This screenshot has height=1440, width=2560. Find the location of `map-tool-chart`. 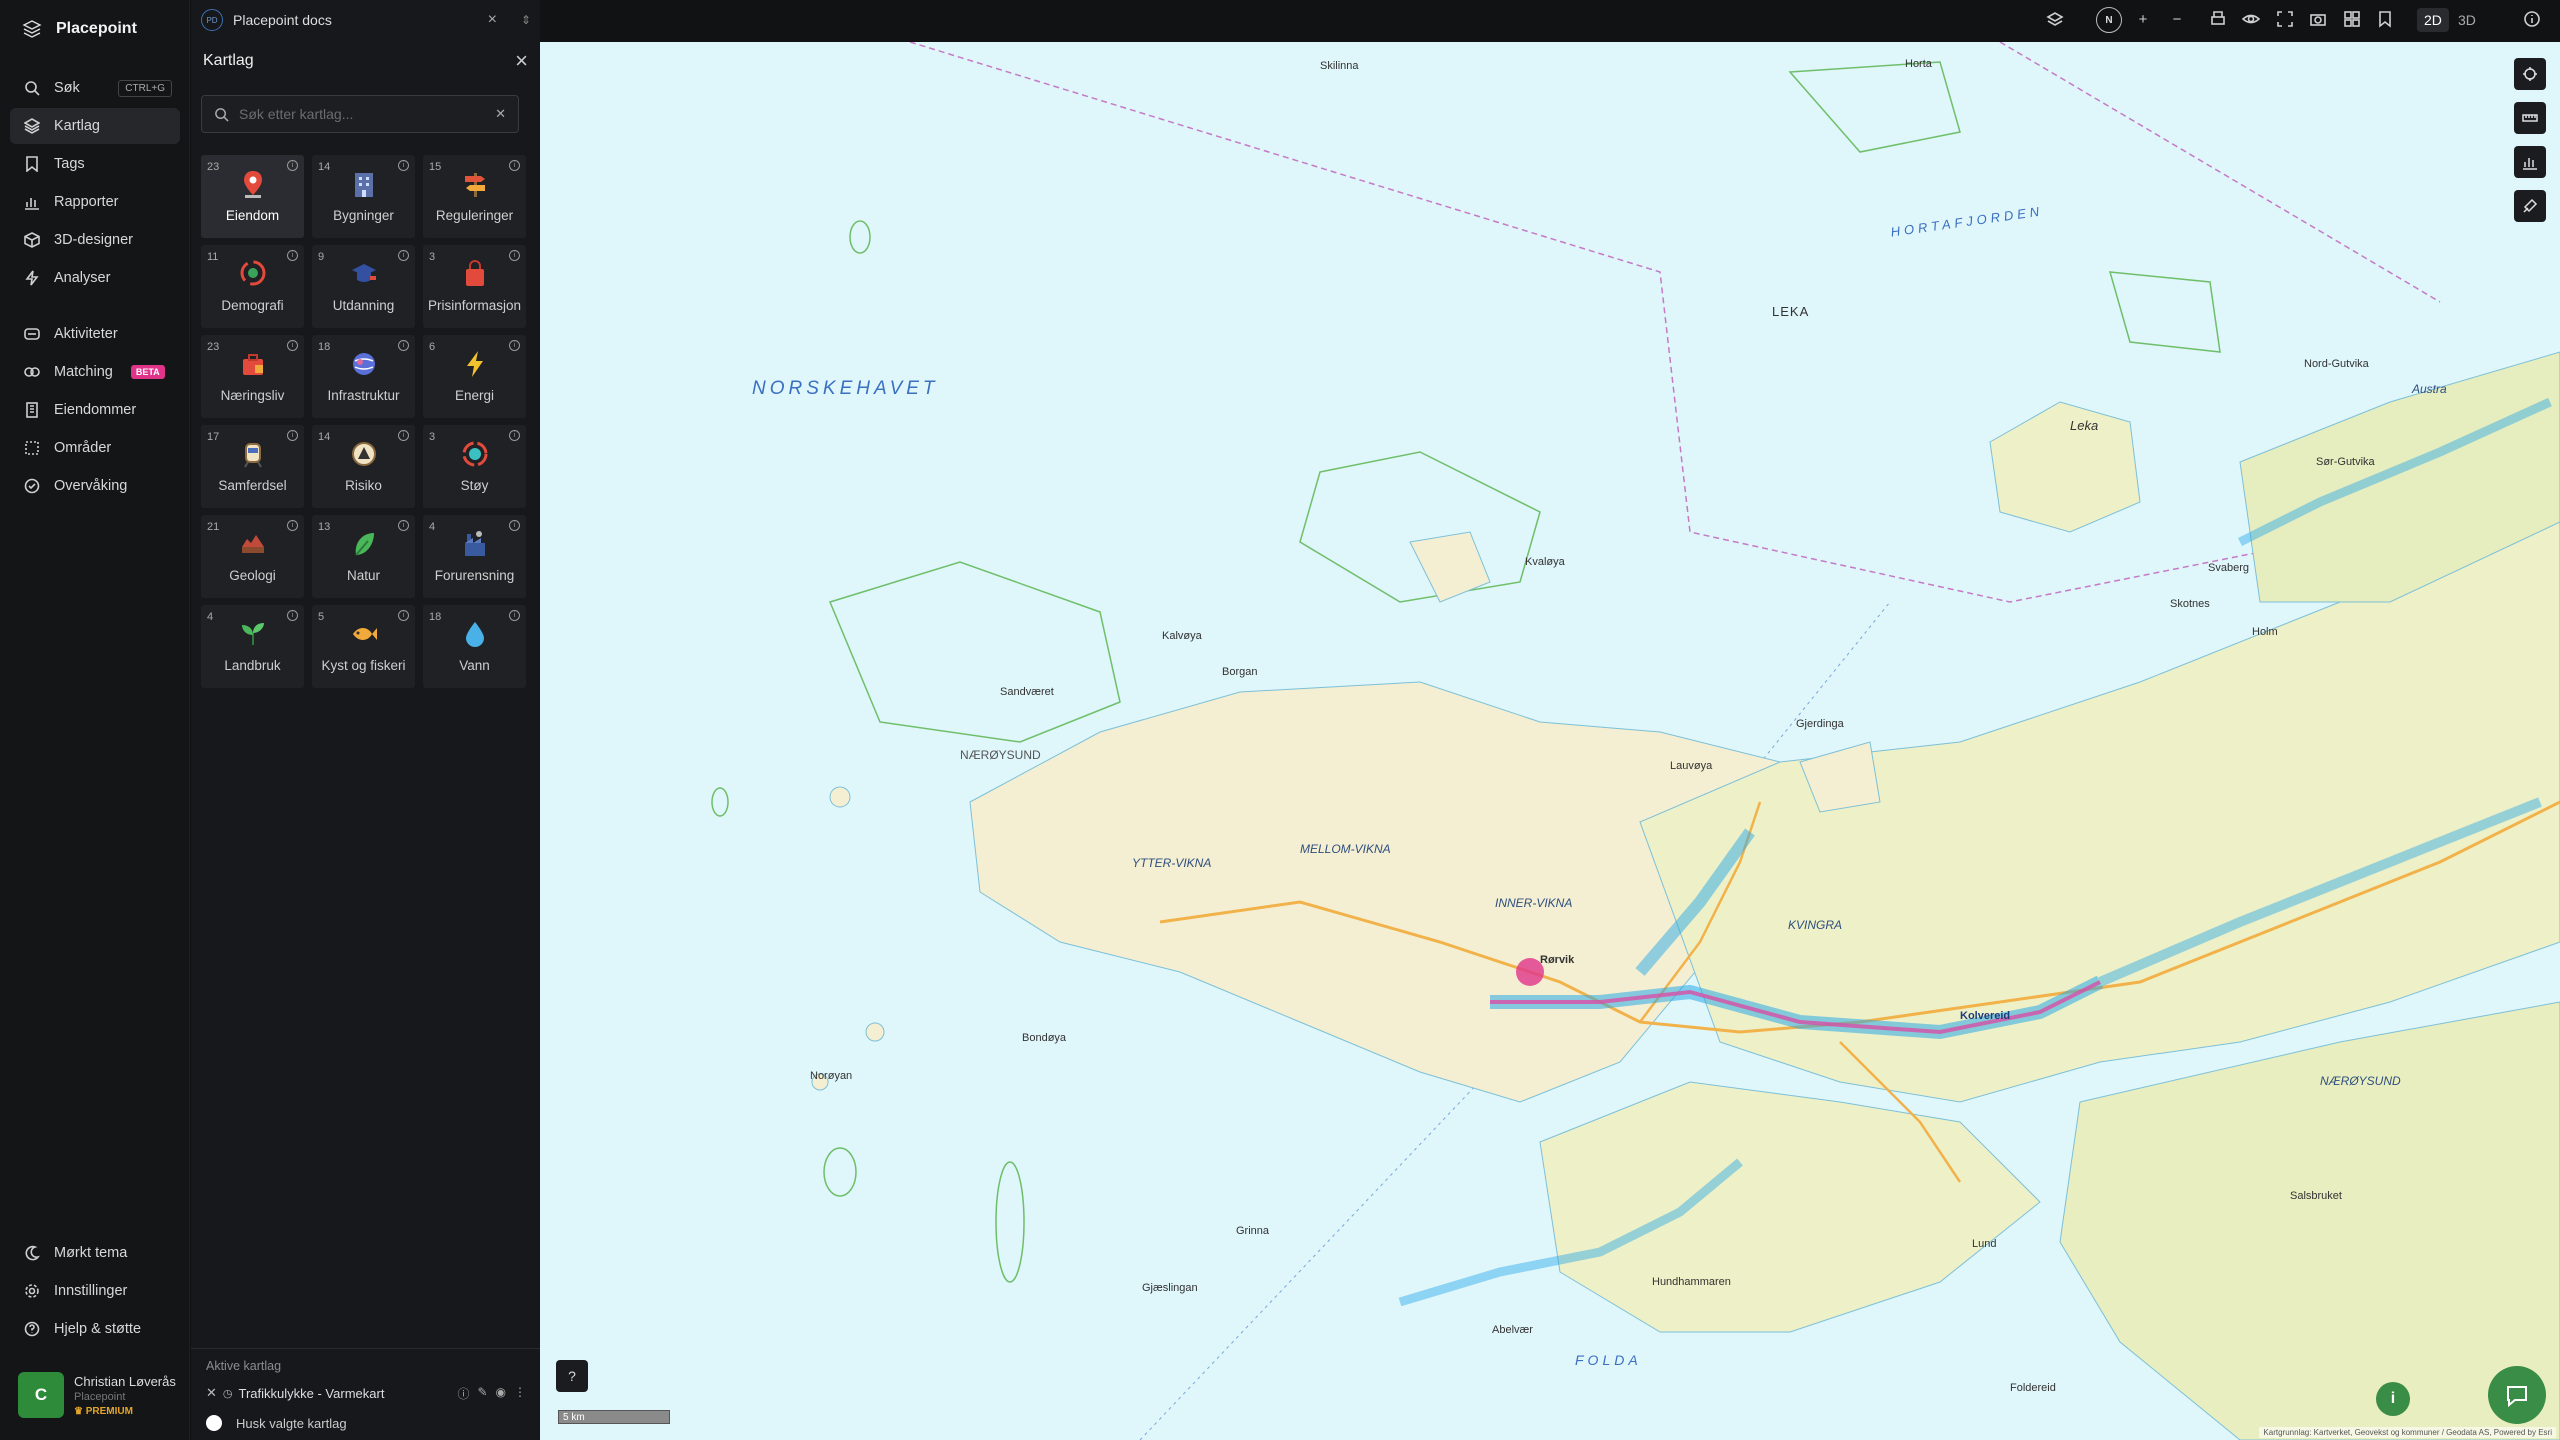

map-tool-chart is located at coordinates (2530, 162).